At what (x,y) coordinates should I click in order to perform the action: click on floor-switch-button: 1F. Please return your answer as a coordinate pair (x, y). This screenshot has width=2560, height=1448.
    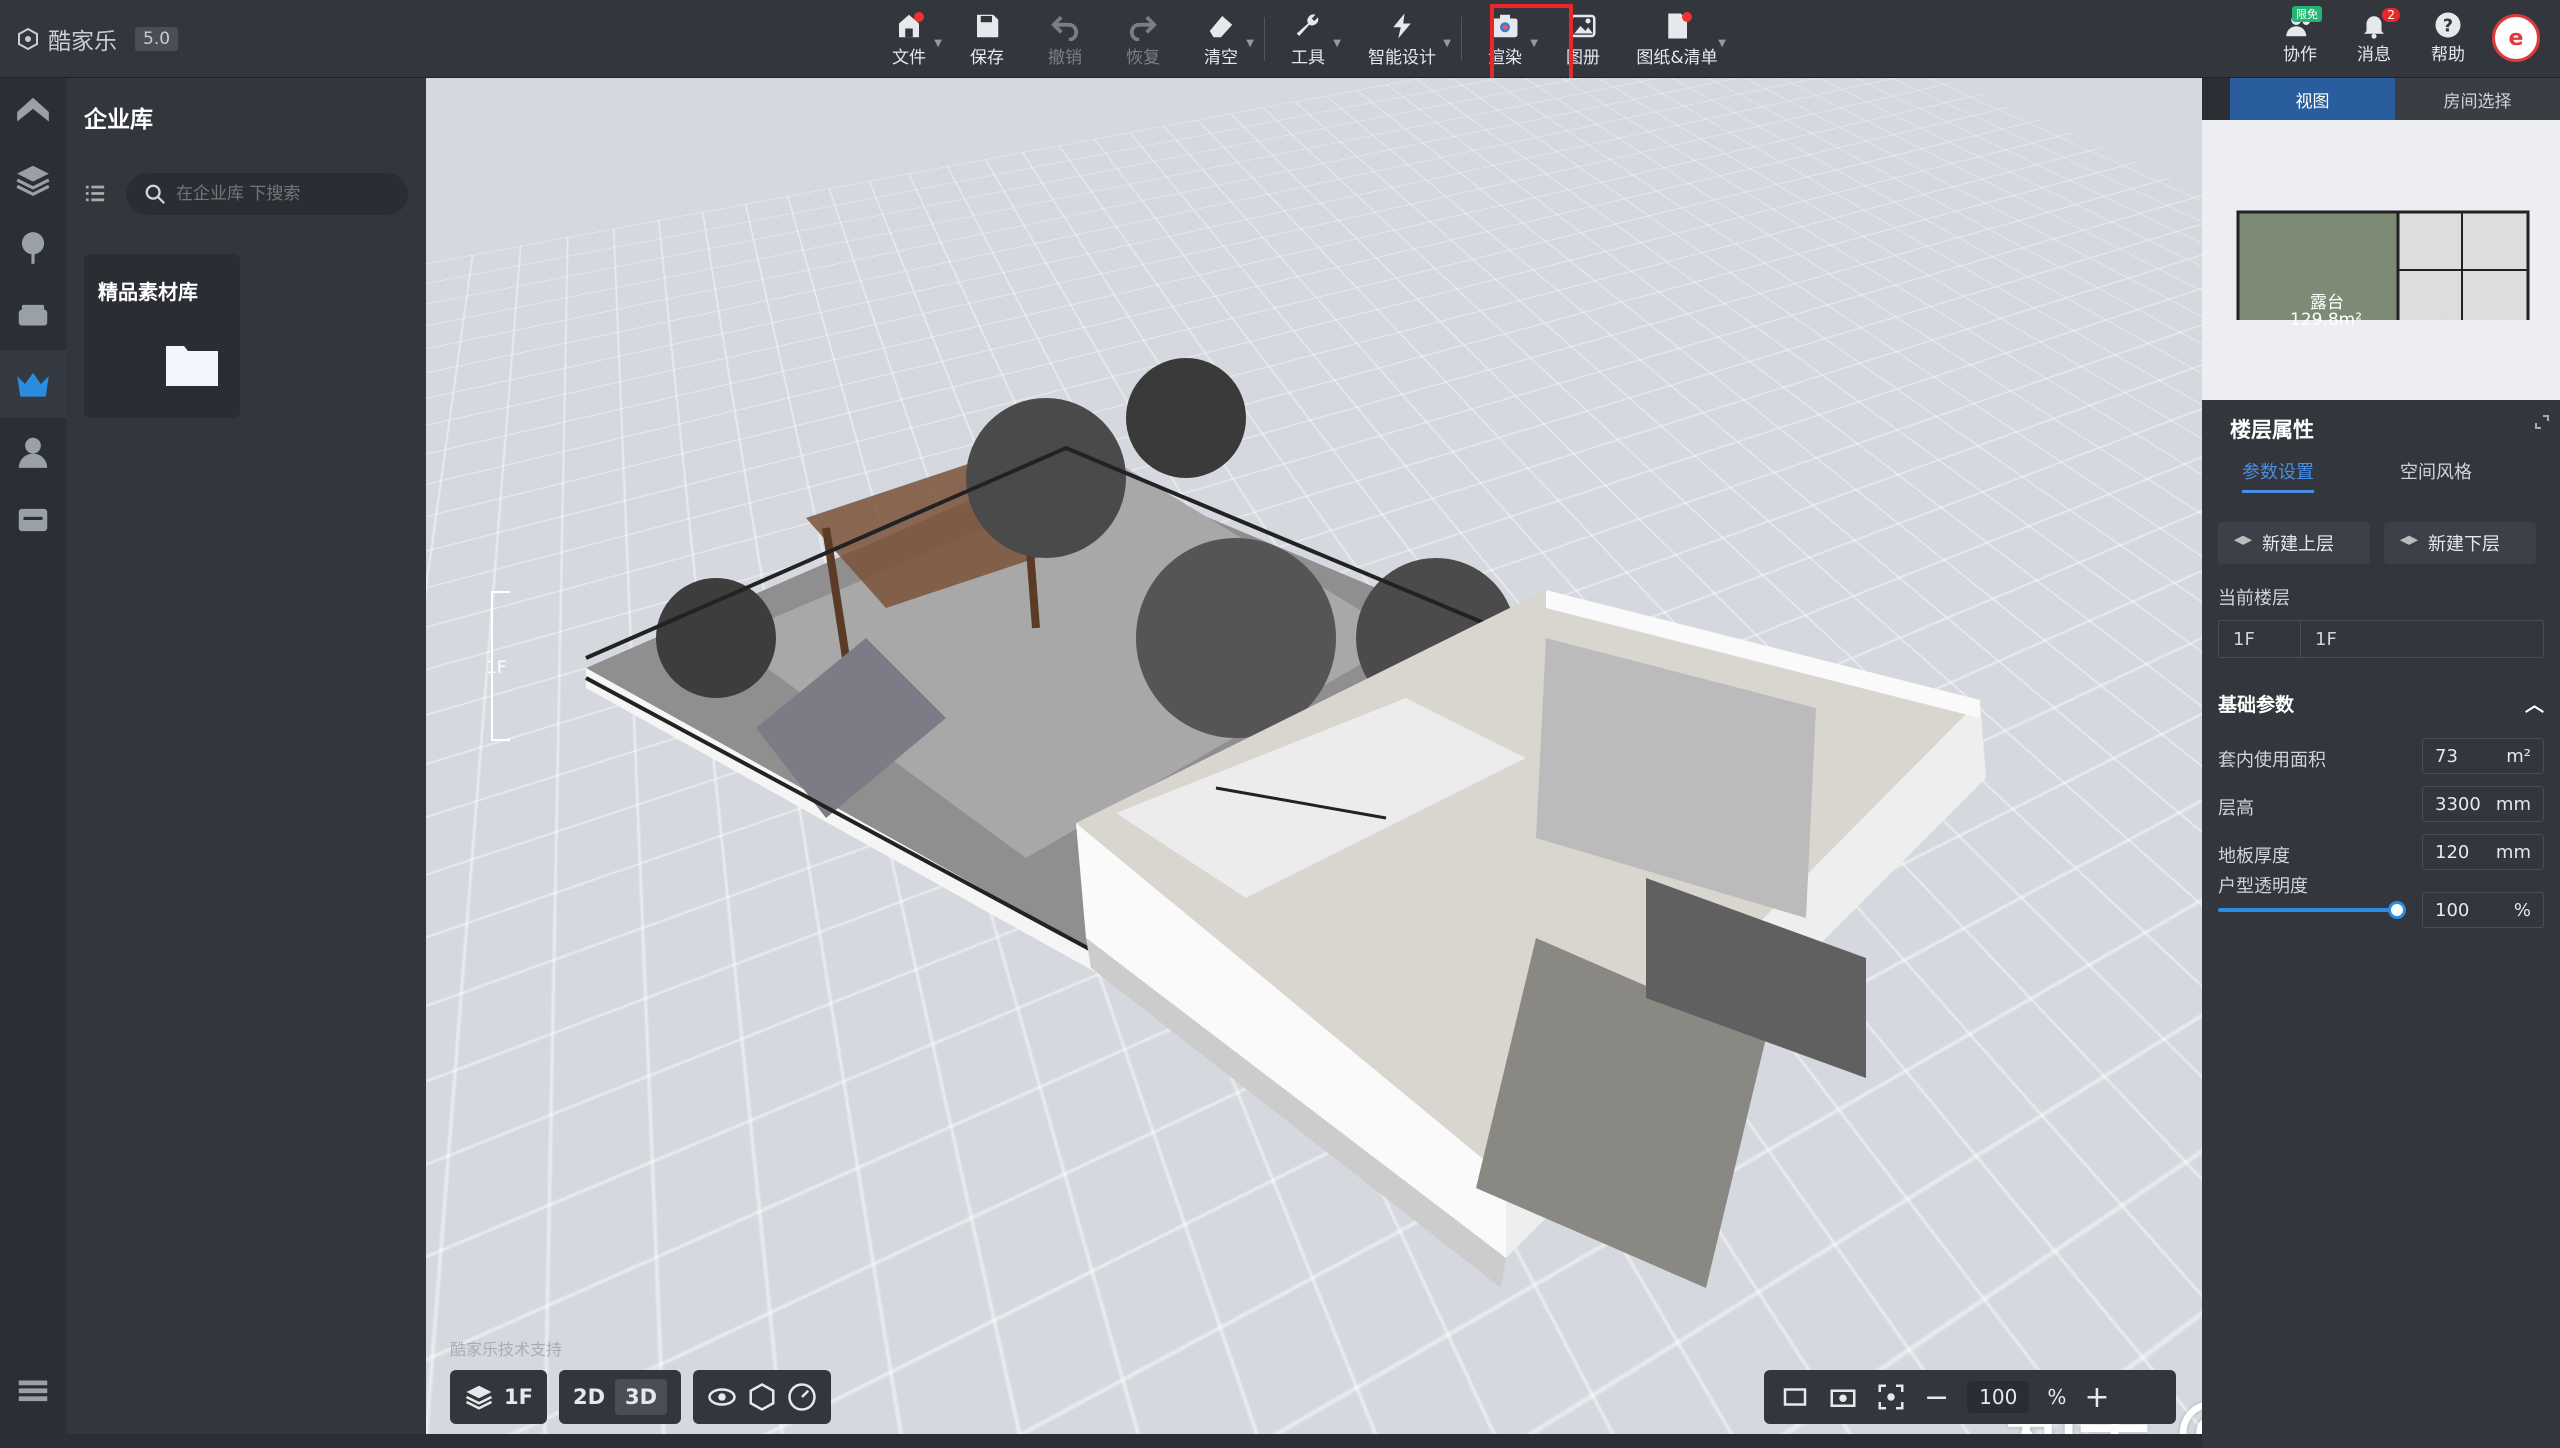
    Looking at the image, I should click on (498, 1397).